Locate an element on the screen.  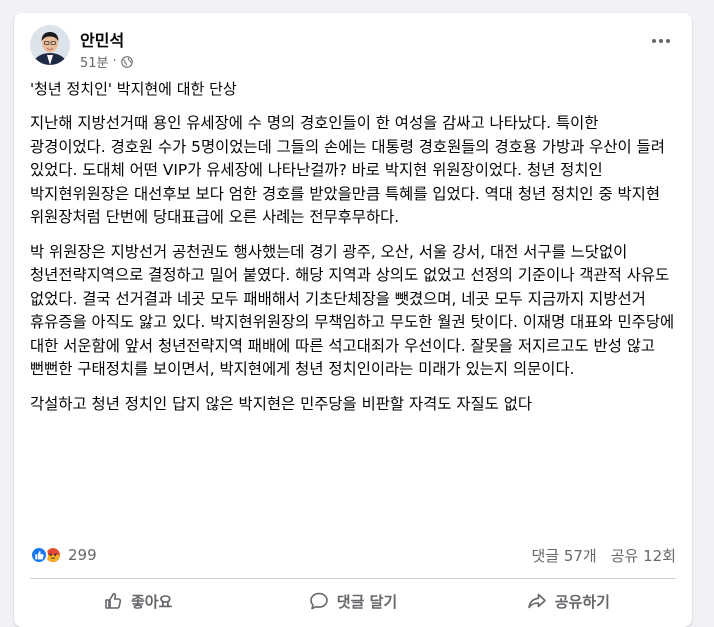
avatar-image is located at coordinates (50, 45).